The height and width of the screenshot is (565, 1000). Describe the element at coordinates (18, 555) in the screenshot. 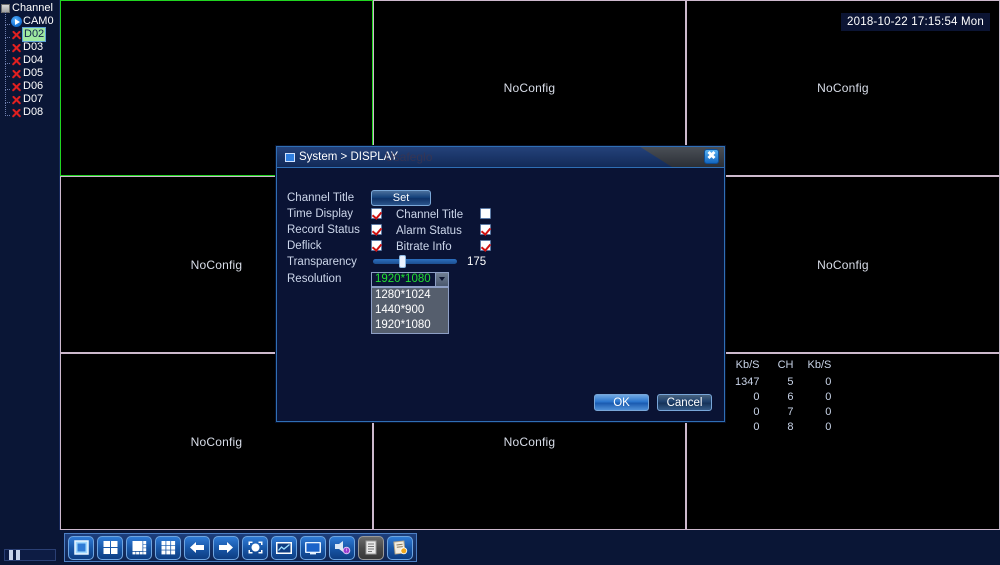

I see `status-bar-segment` at that location.